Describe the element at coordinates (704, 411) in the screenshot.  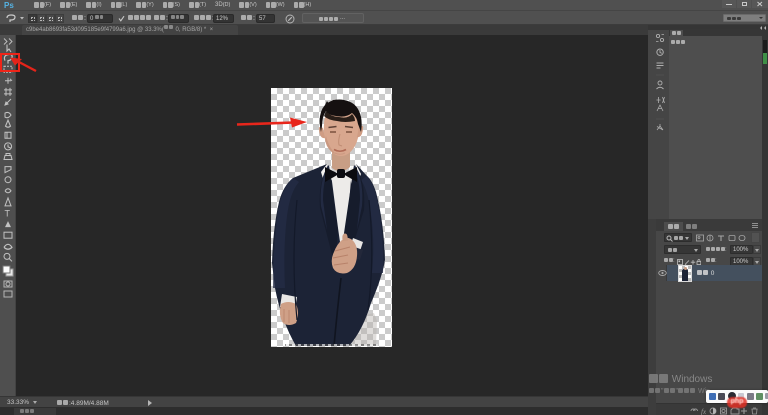
I see `svg-text: fx` at that location.